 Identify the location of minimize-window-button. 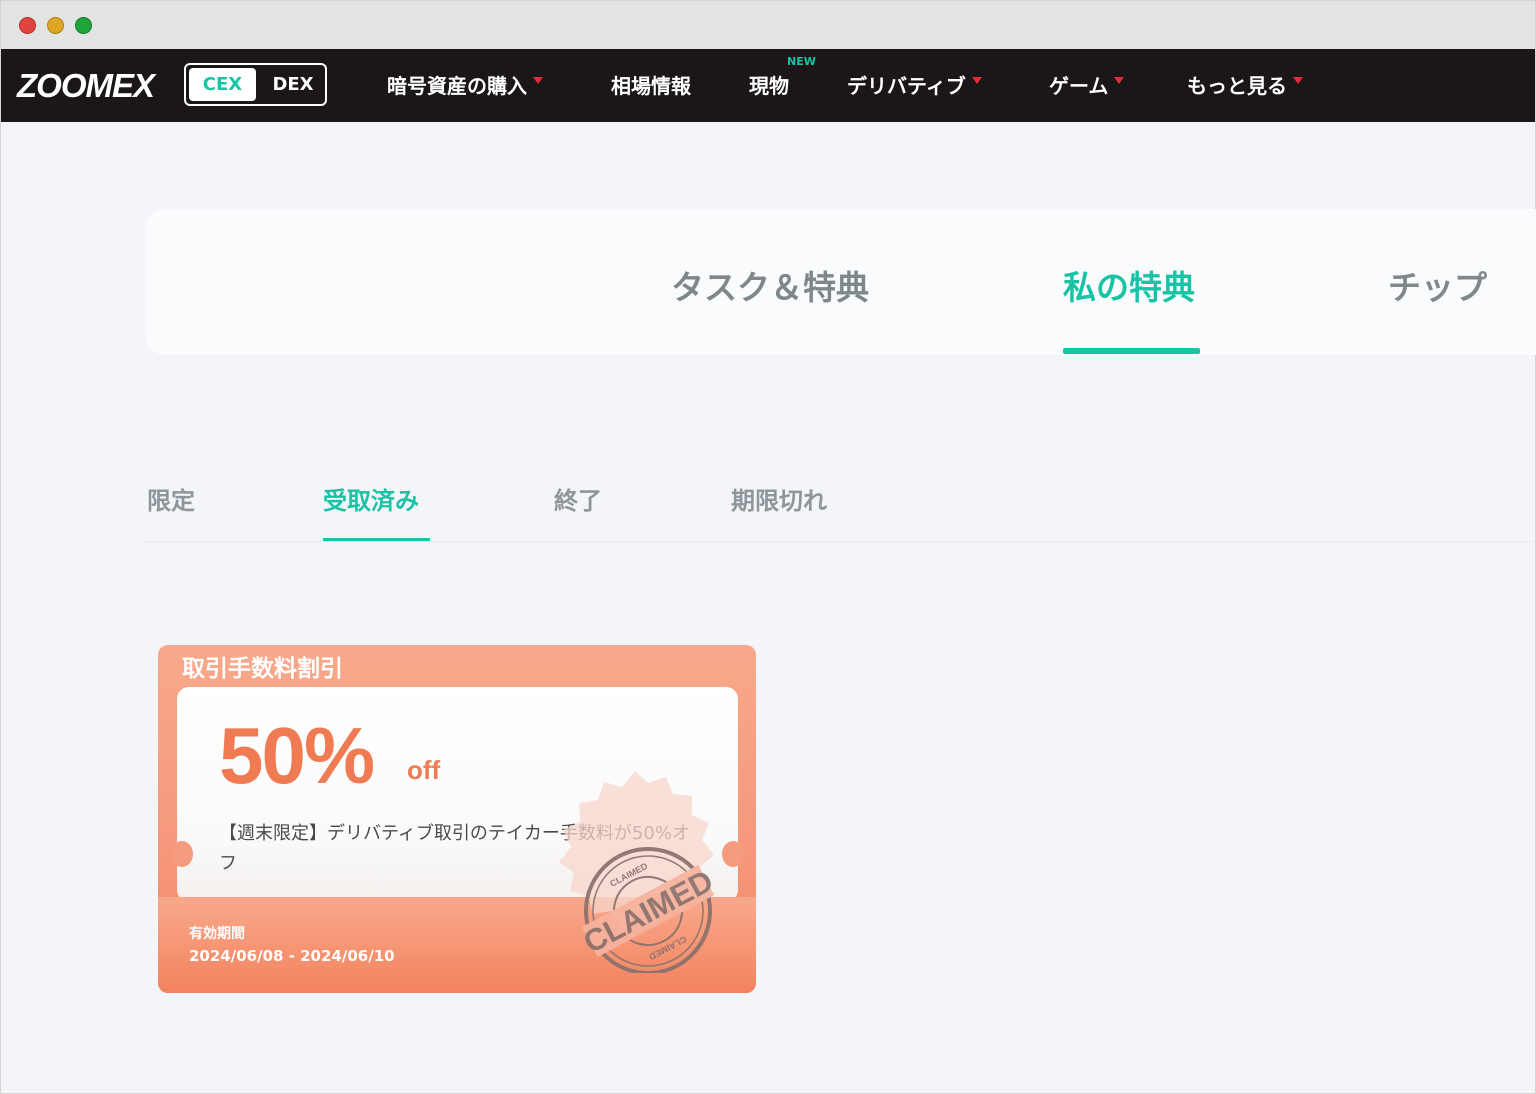
(55, 25).